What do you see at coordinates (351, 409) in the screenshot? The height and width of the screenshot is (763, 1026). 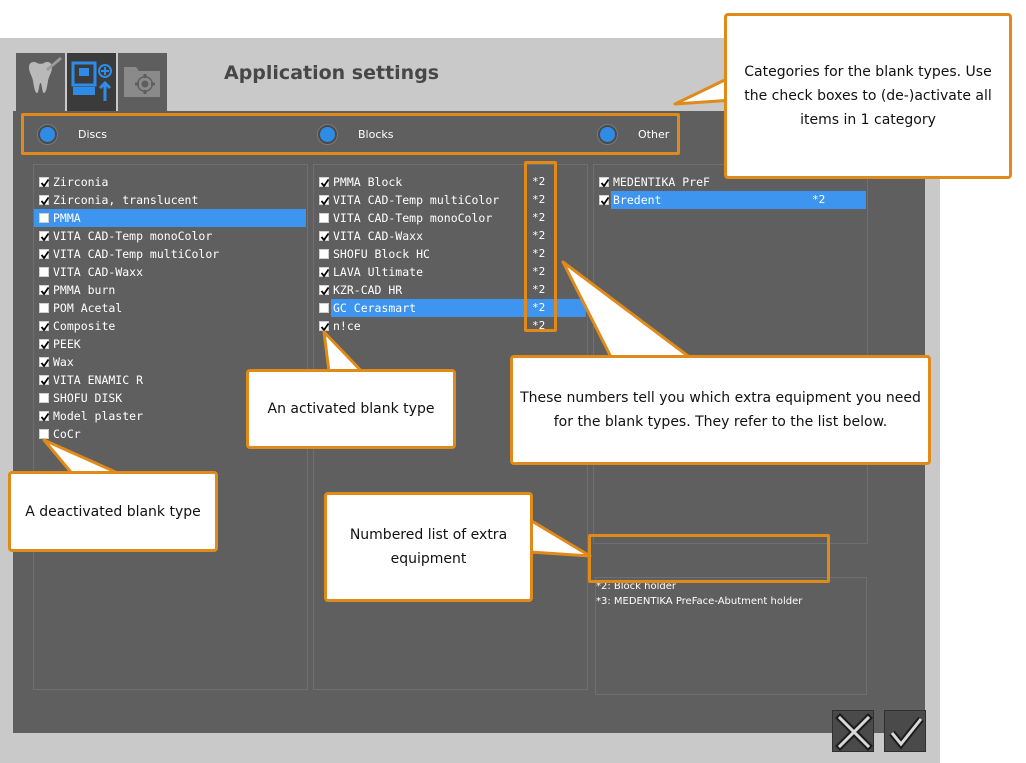 I see `activated-callout: An activated blank type` at bounding box center [351, 409].